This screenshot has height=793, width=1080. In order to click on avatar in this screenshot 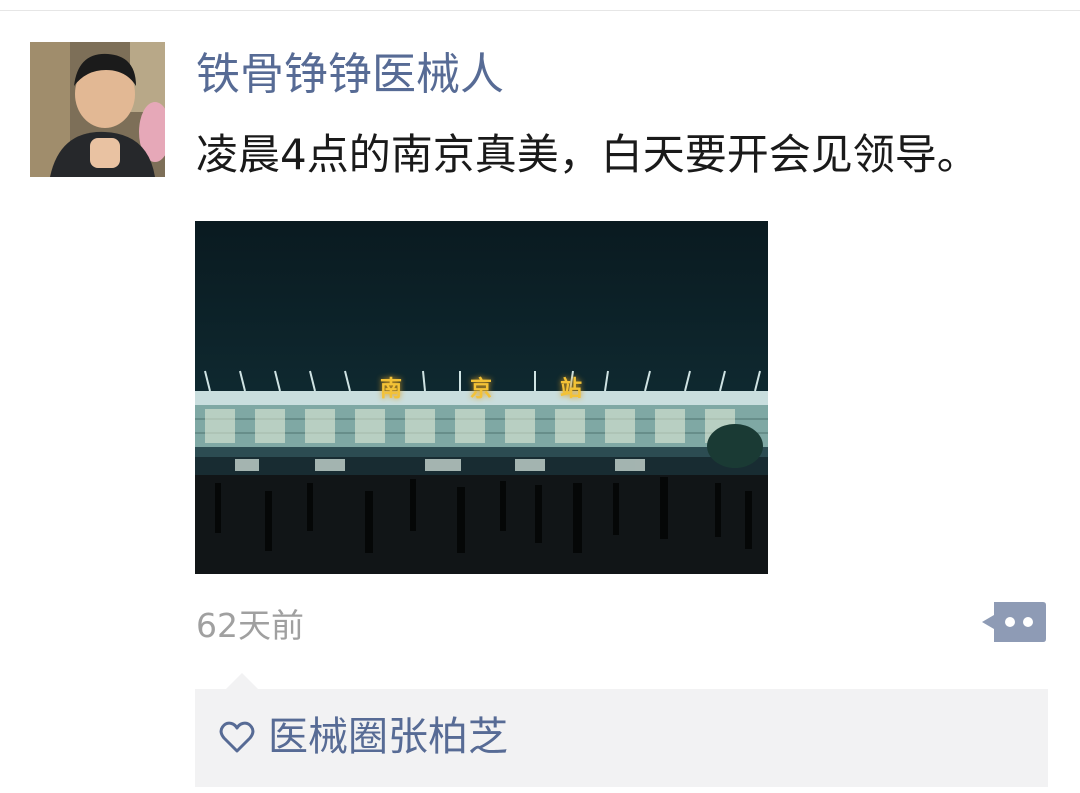, I will do `click(97, 109)`.